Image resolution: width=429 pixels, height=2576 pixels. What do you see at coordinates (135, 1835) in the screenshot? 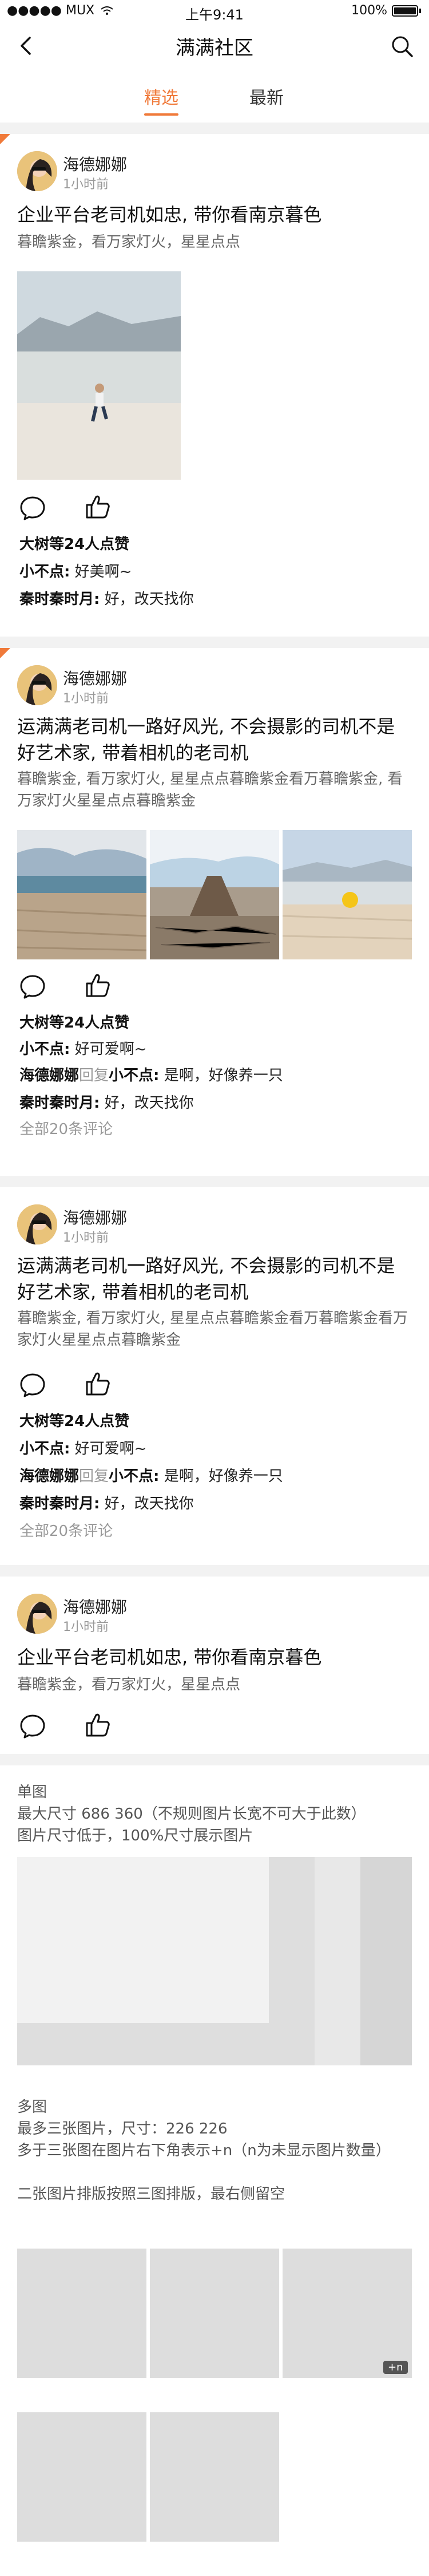
I see `spec-single-line: 图片尺寸低于，100%尺寸展示图片` at bounding box center [135, 1835].